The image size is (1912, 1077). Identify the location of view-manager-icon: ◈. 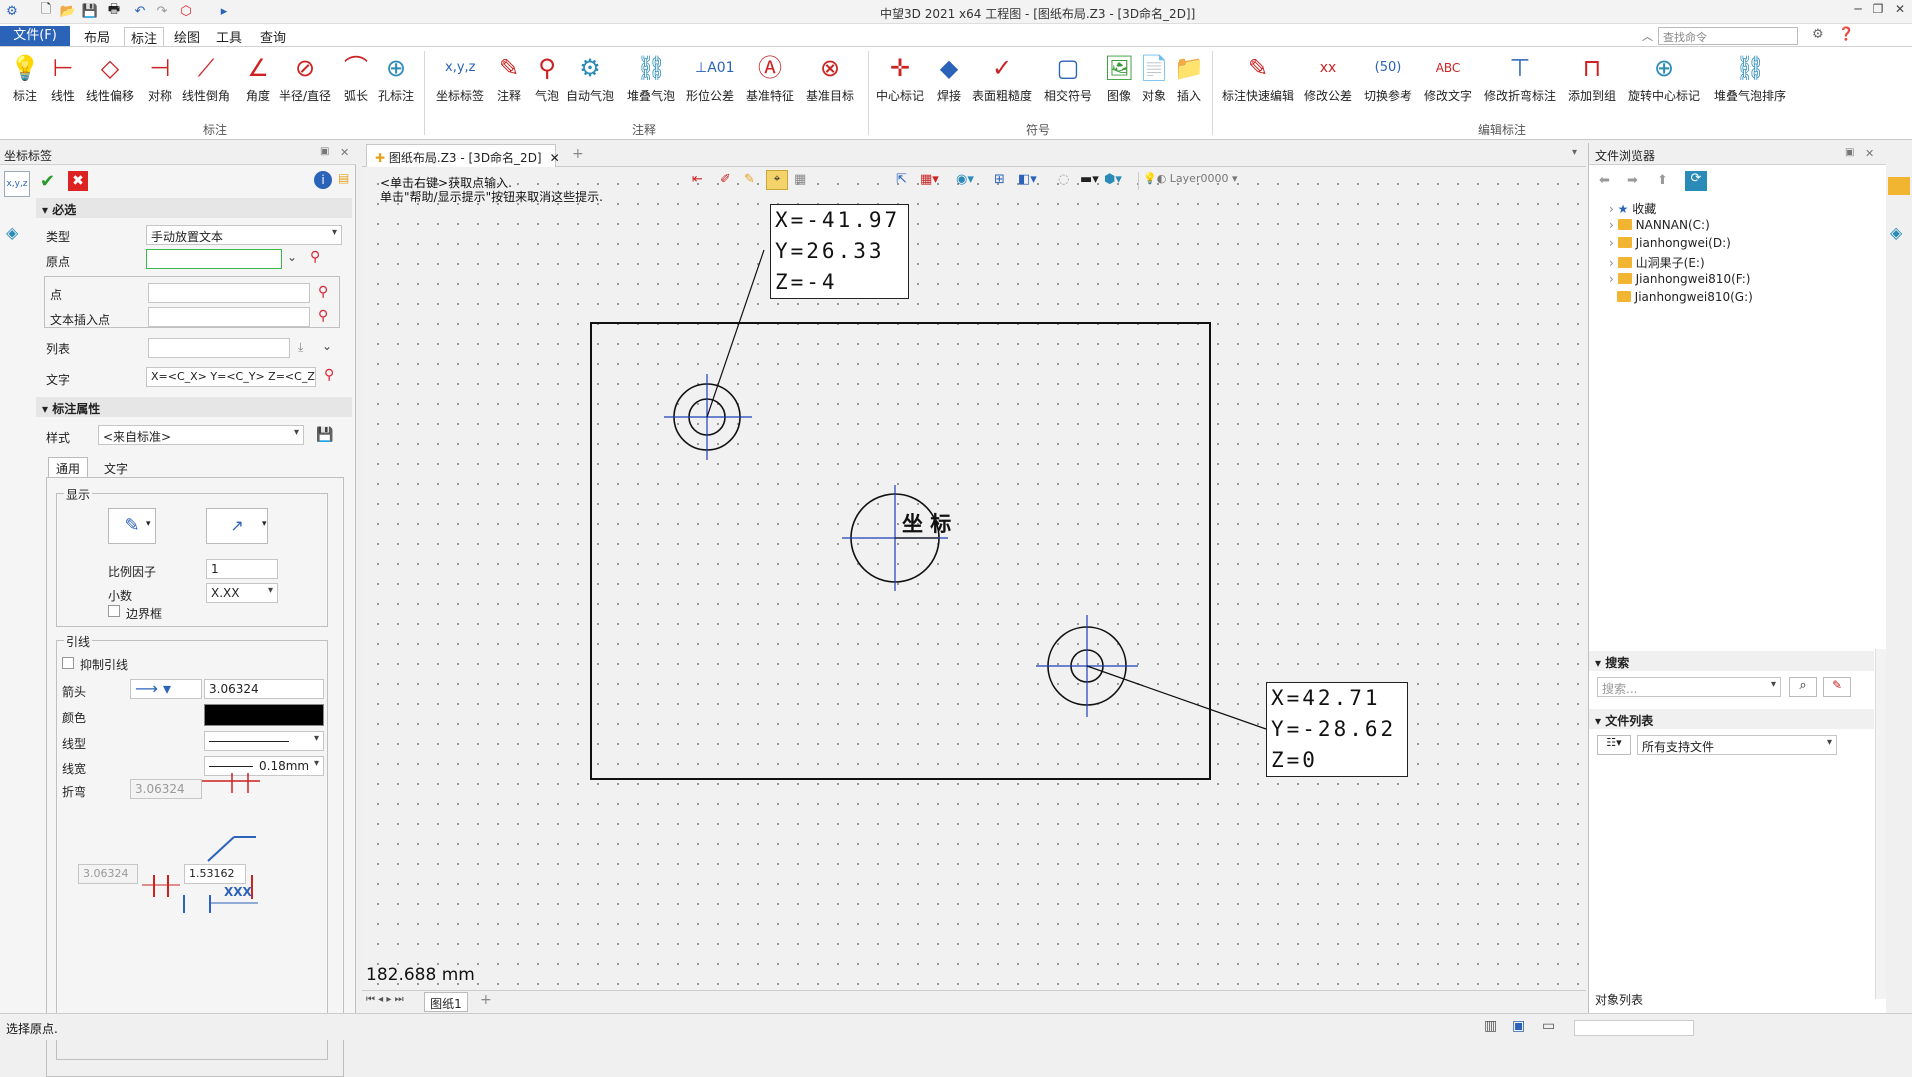
(1896, 232).